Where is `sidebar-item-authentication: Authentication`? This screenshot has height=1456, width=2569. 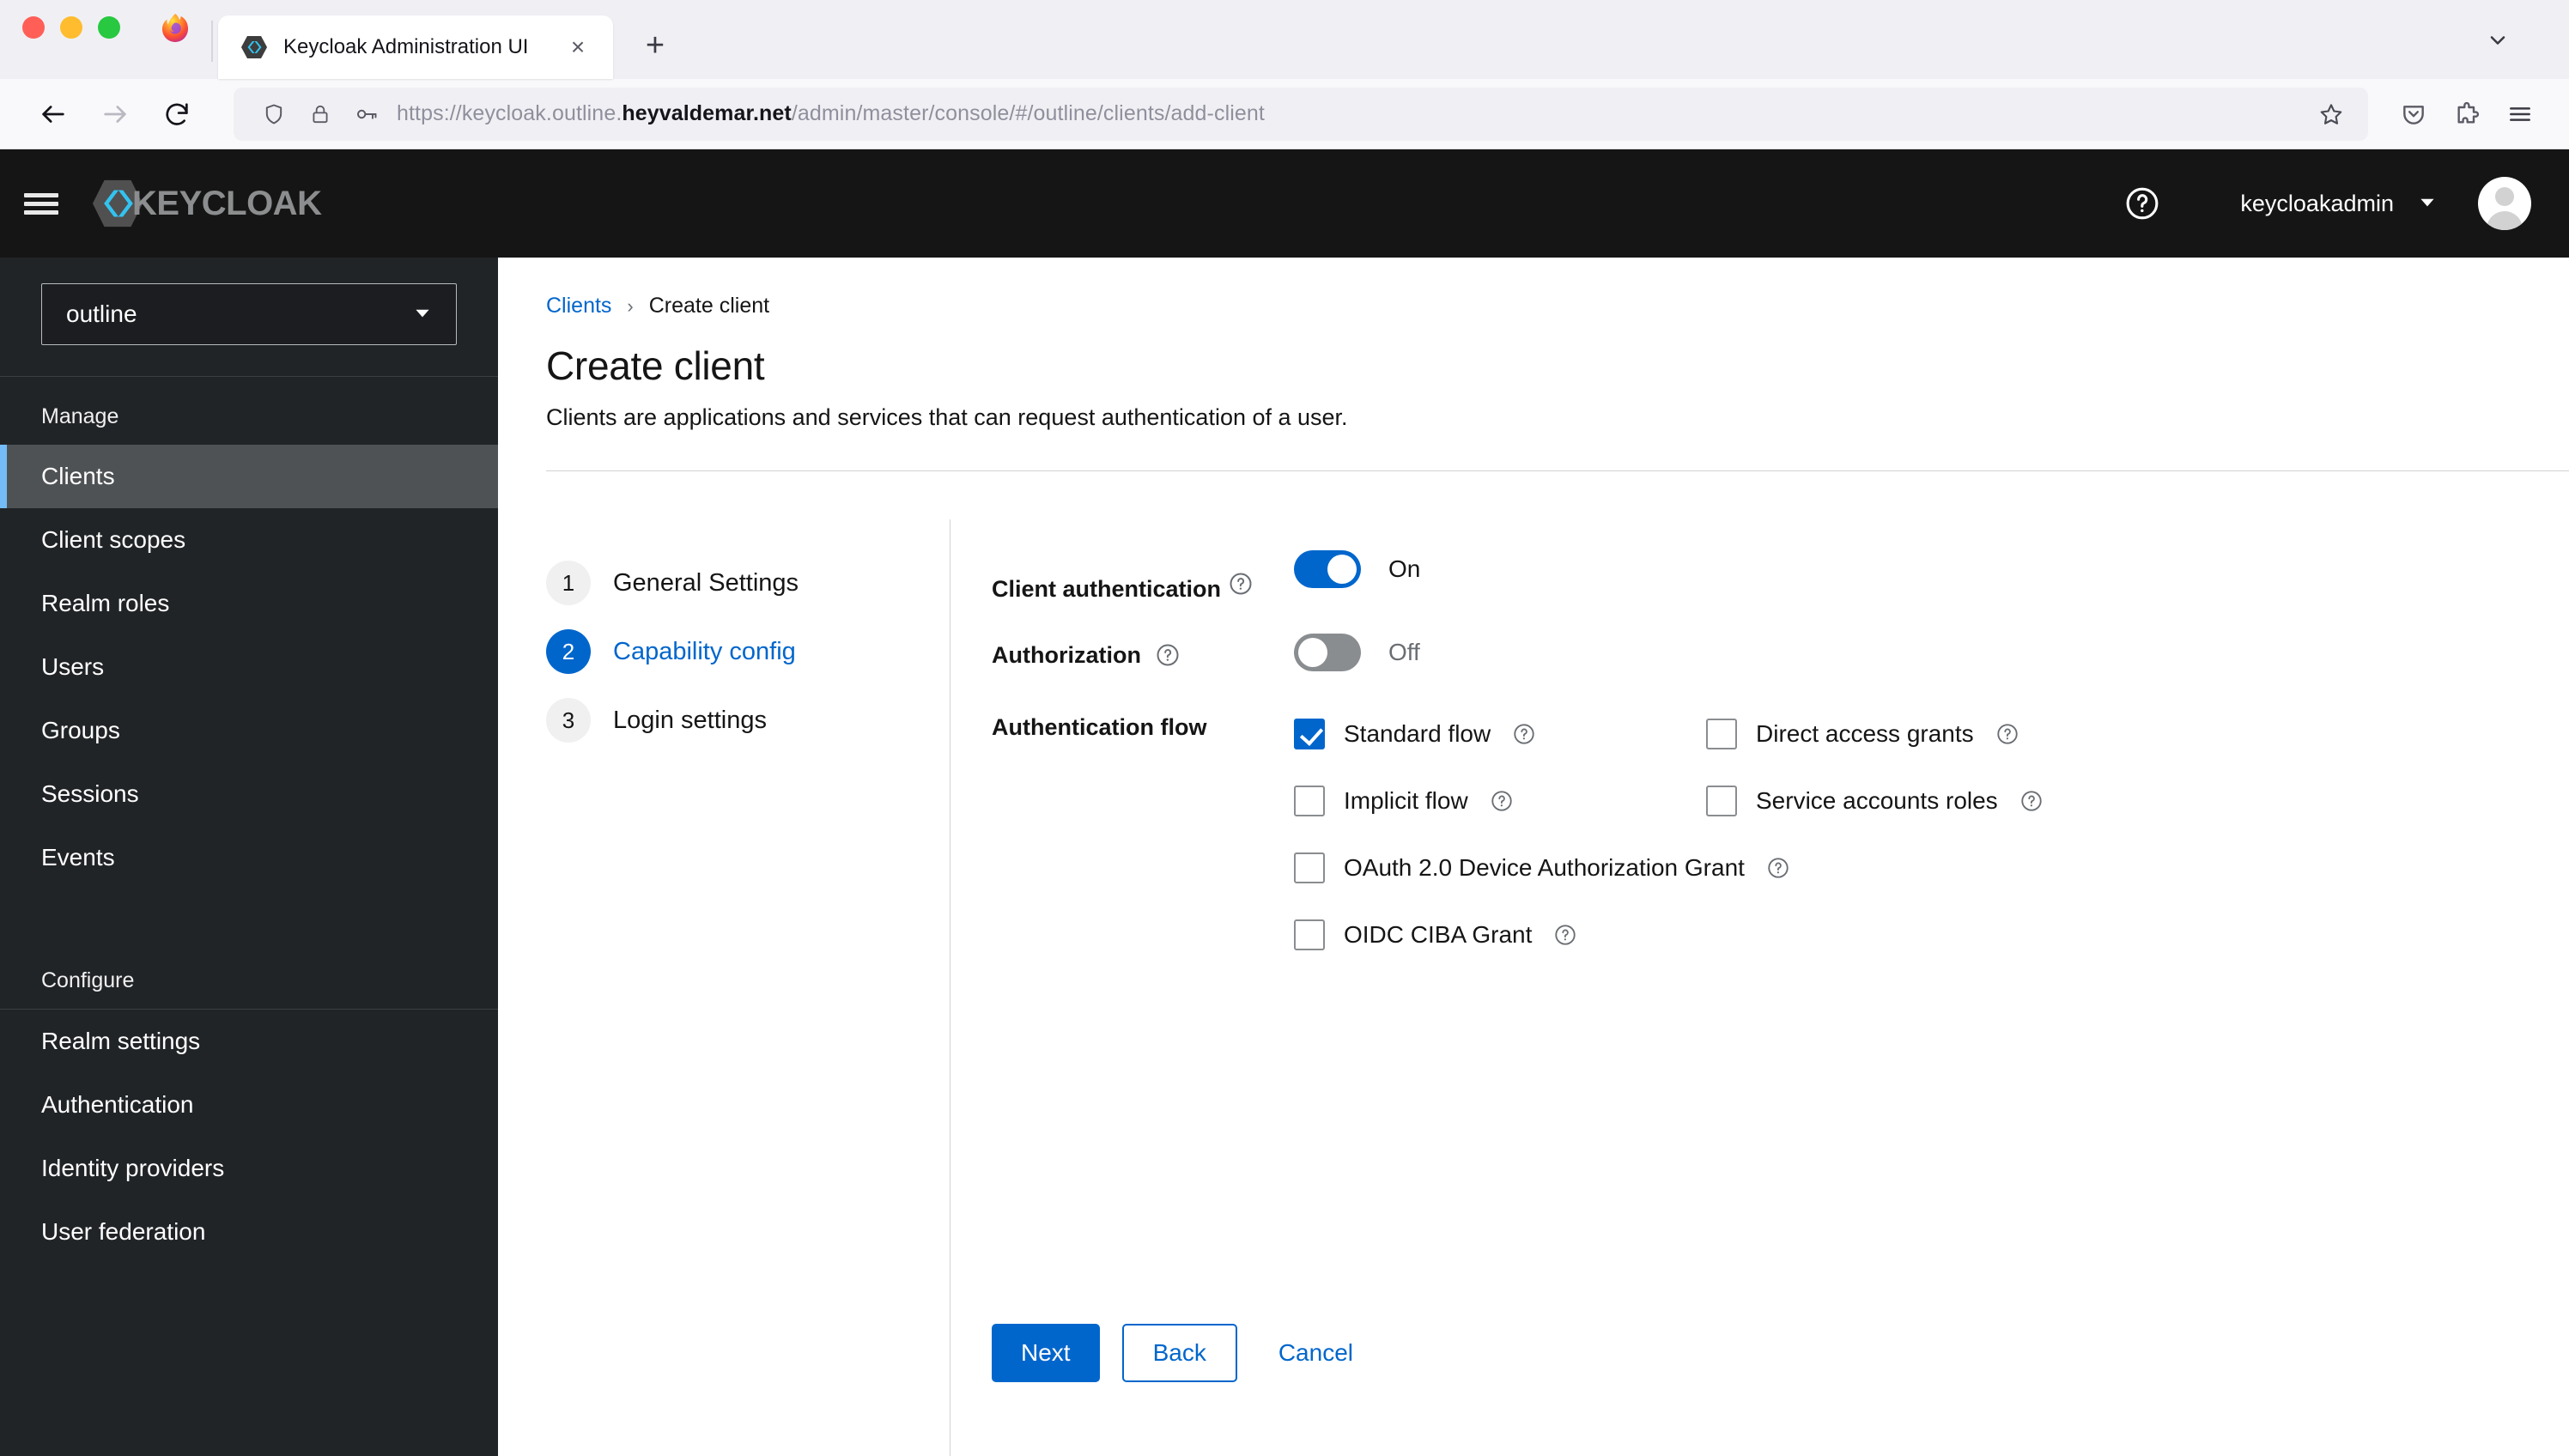 sidebar-item-authentication: Authentication is located at coordinates (249, 1105).